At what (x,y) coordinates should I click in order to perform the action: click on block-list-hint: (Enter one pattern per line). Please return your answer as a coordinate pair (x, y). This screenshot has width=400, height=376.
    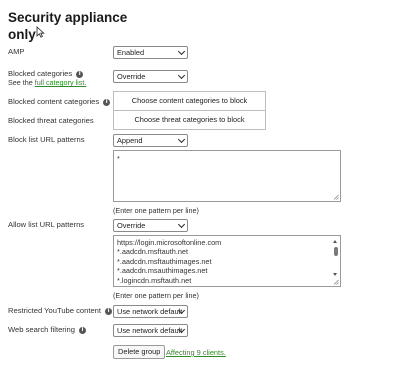
    Looking at the image, I should click on (156, 210).